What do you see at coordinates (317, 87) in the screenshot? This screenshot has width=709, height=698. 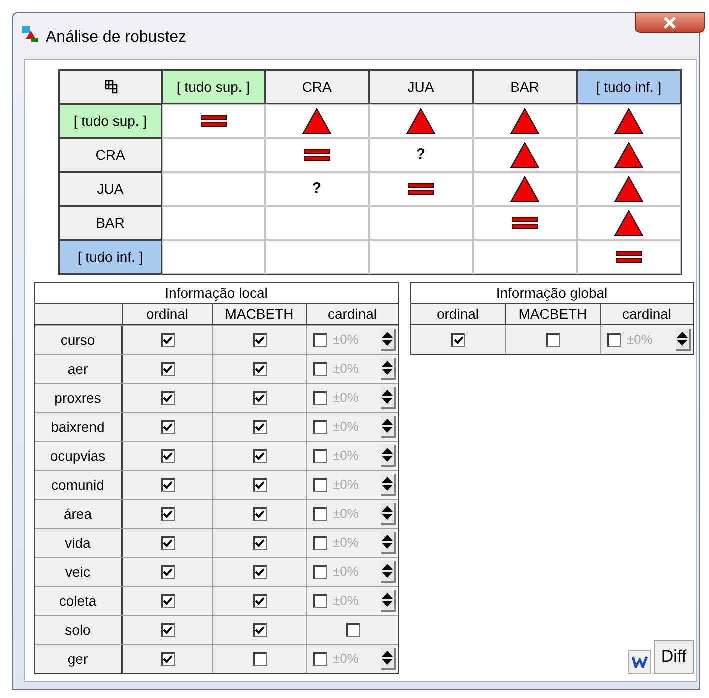 I see `column-header: CRA` at bounding box center [317, 87].